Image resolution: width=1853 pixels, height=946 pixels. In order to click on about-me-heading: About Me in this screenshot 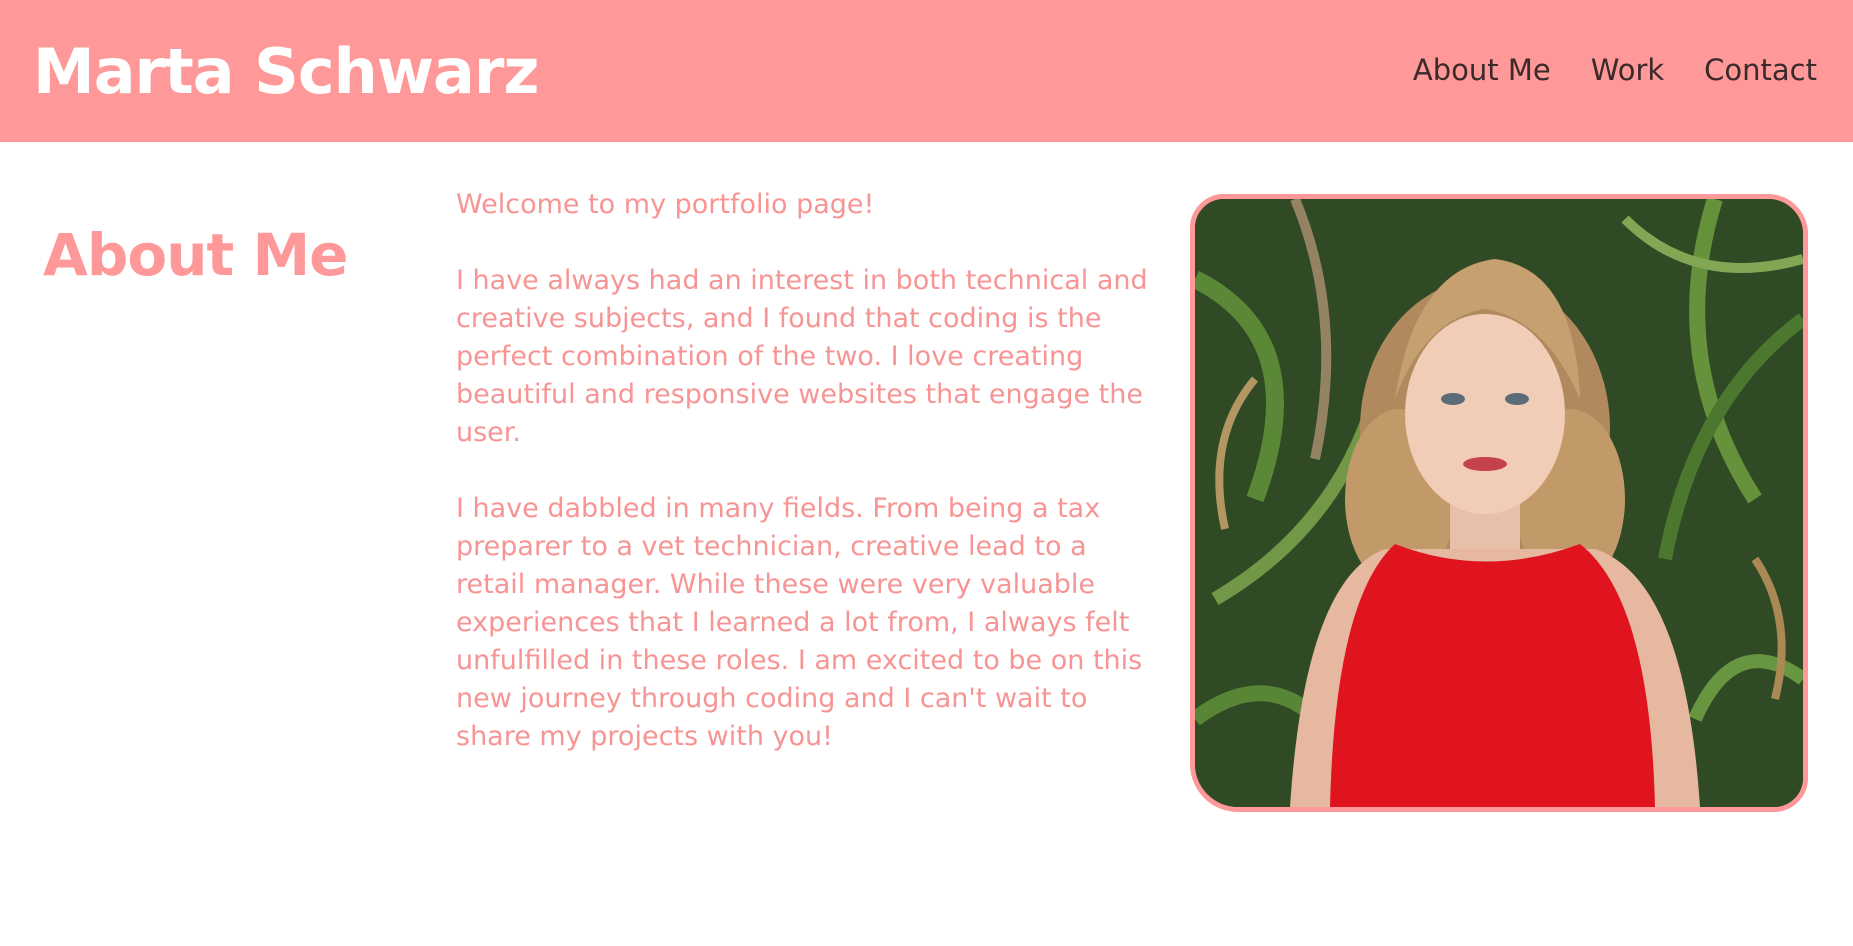, I will do `click(196, 255)`.